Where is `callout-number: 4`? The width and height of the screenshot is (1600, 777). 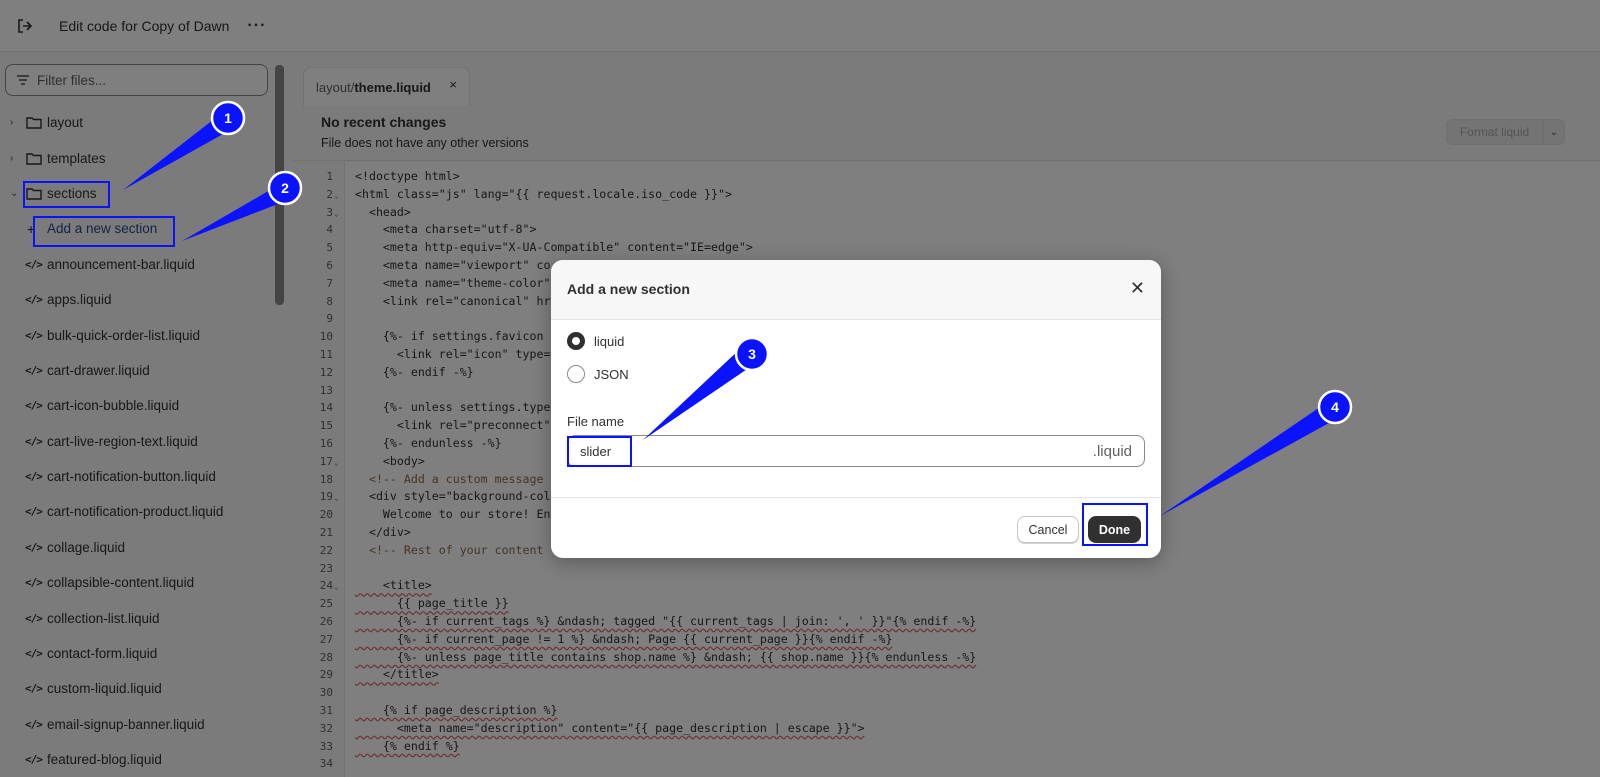
callout-number: 4 is located at coordinates (1335, 407).